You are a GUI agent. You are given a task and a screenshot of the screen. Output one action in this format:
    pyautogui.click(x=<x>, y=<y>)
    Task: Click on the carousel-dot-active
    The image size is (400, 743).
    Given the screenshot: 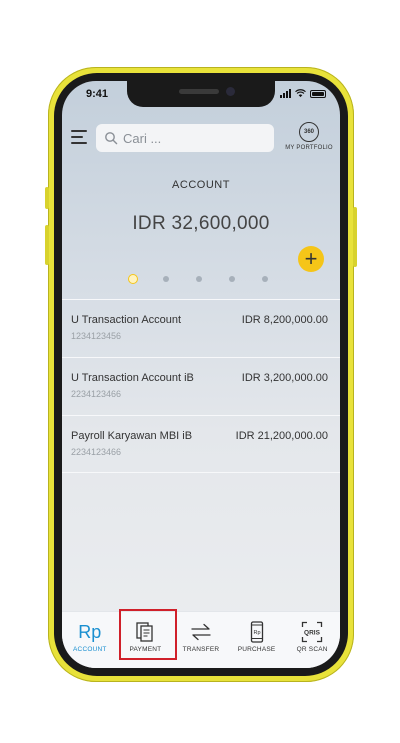 What is the action you would take?
    pyautogui.click(x=133, y=279)
    